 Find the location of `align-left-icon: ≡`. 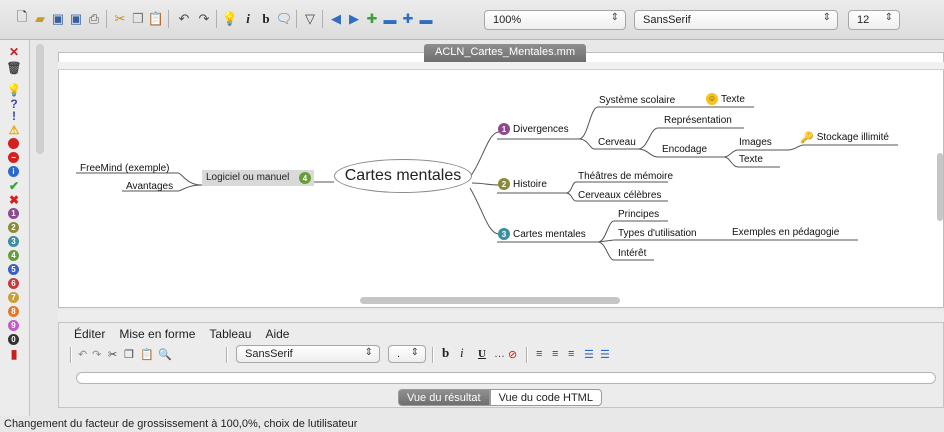

align-left-icon: ≡ is located at coordinates (539, 354).